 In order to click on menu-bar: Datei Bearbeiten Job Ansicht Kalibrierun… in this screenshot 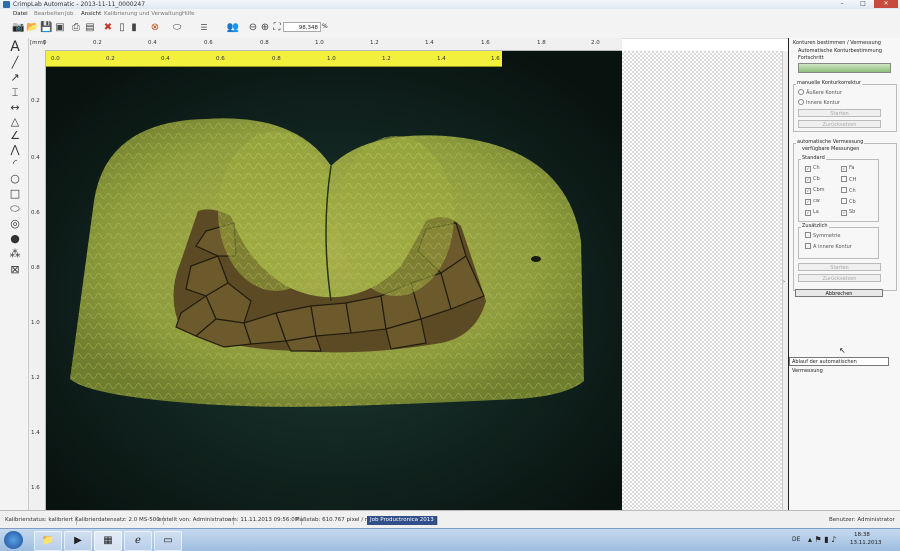, I will do `click(450, 14)`.